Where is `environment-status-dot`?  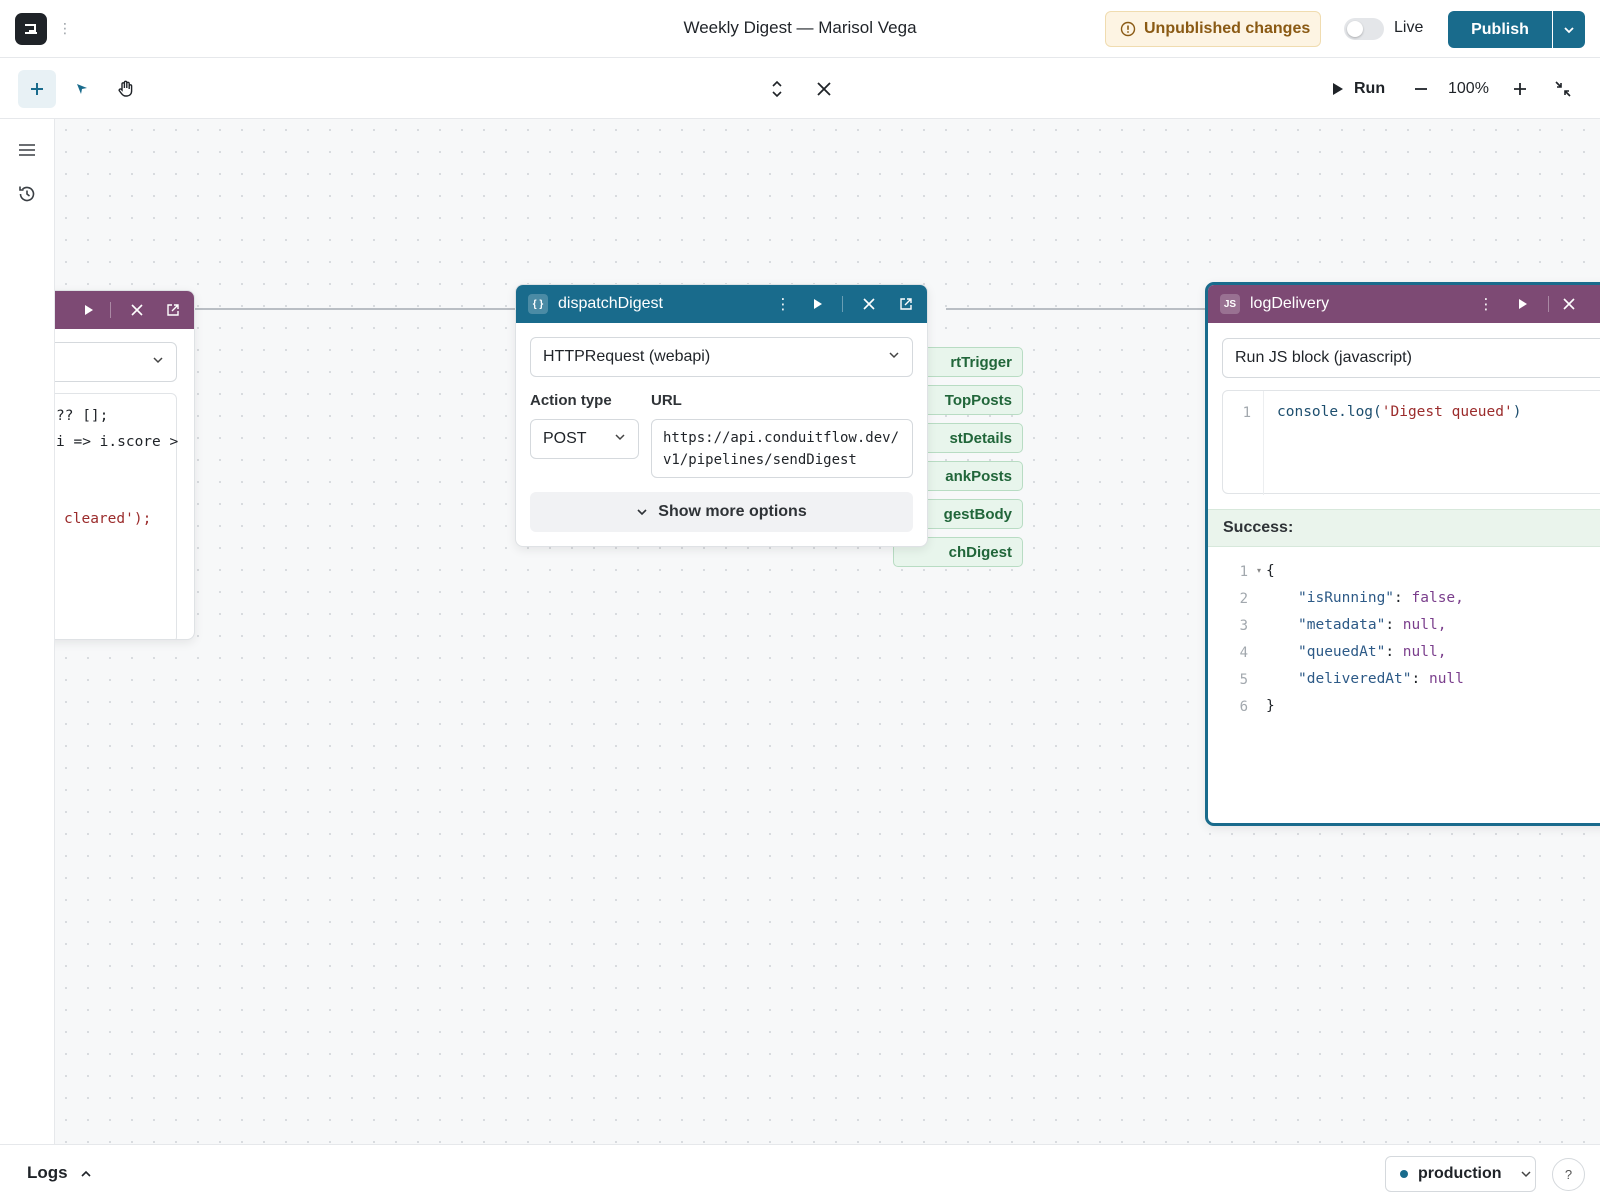 environment-status-dot is located at coordinates (1404, 1174).